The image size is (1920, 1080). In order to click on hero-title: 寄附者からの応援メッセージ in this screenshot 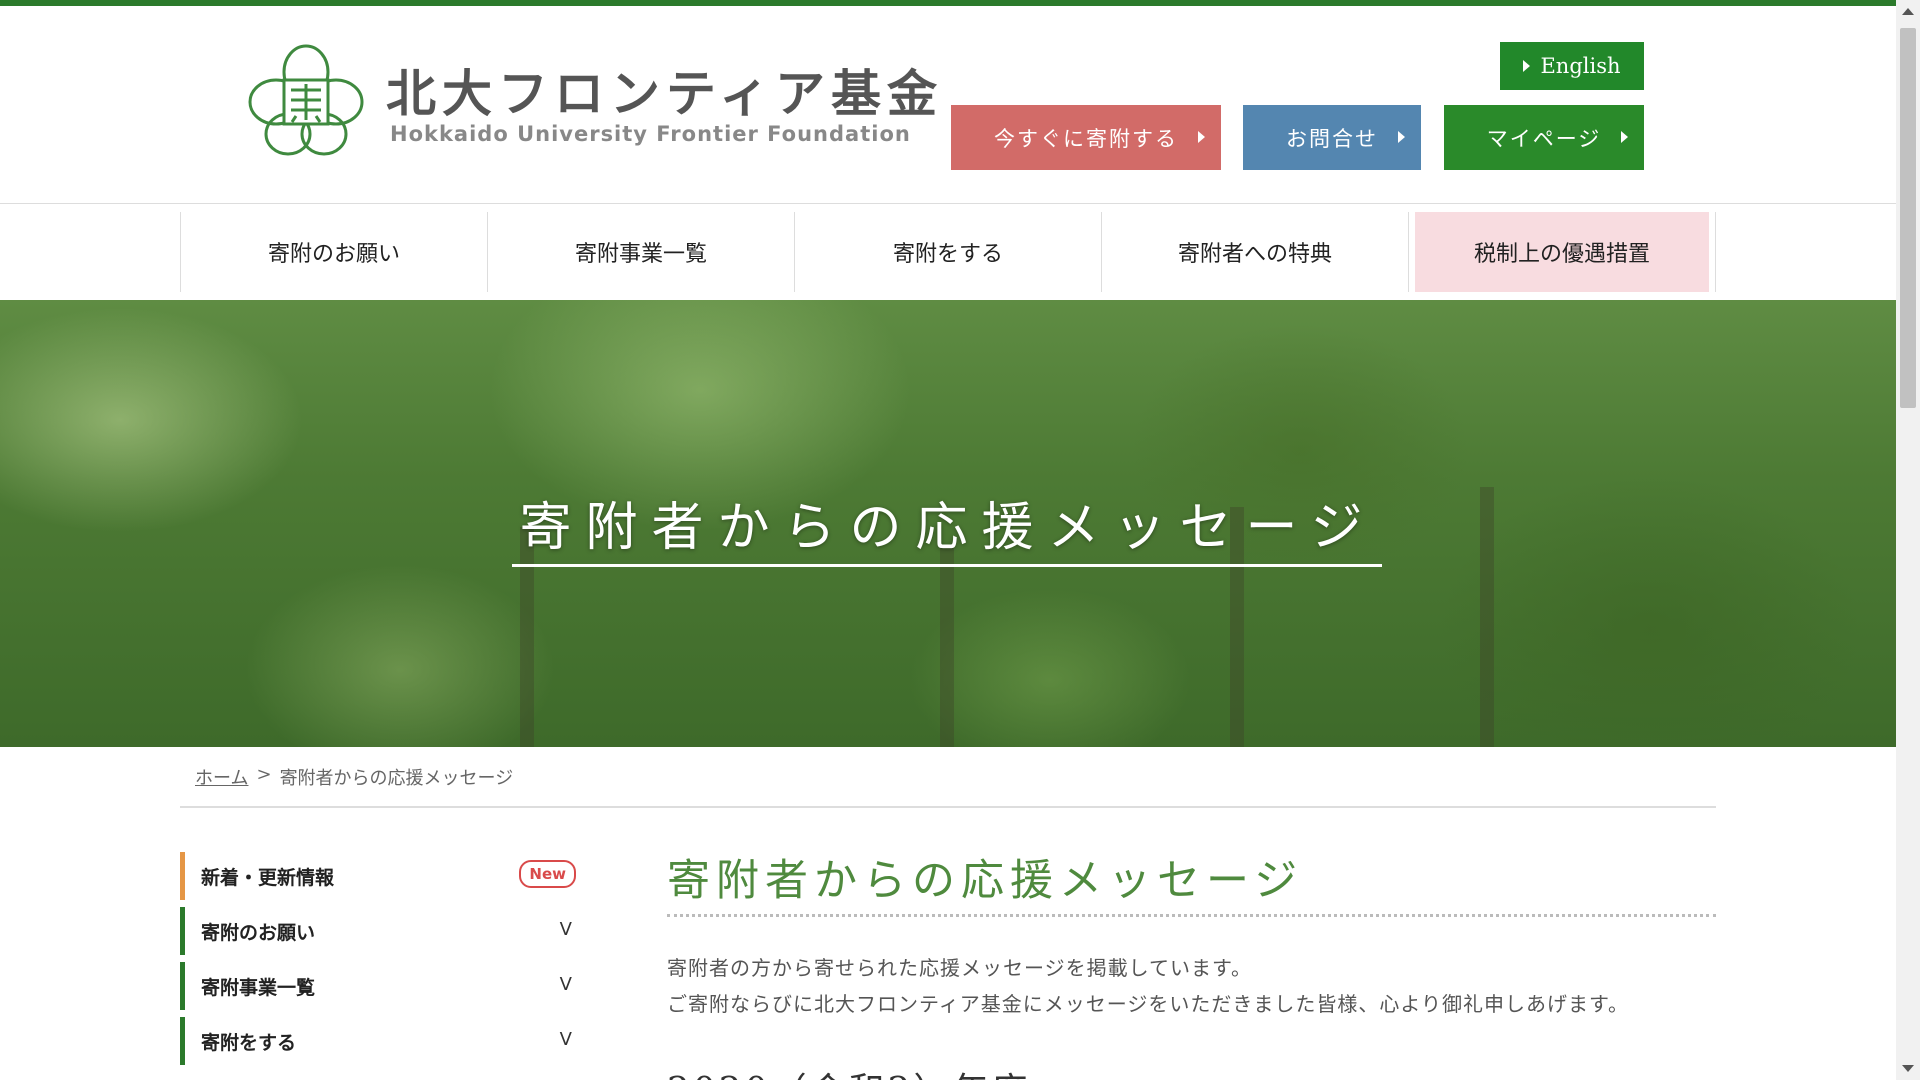, I will do `click(948, 528)`.